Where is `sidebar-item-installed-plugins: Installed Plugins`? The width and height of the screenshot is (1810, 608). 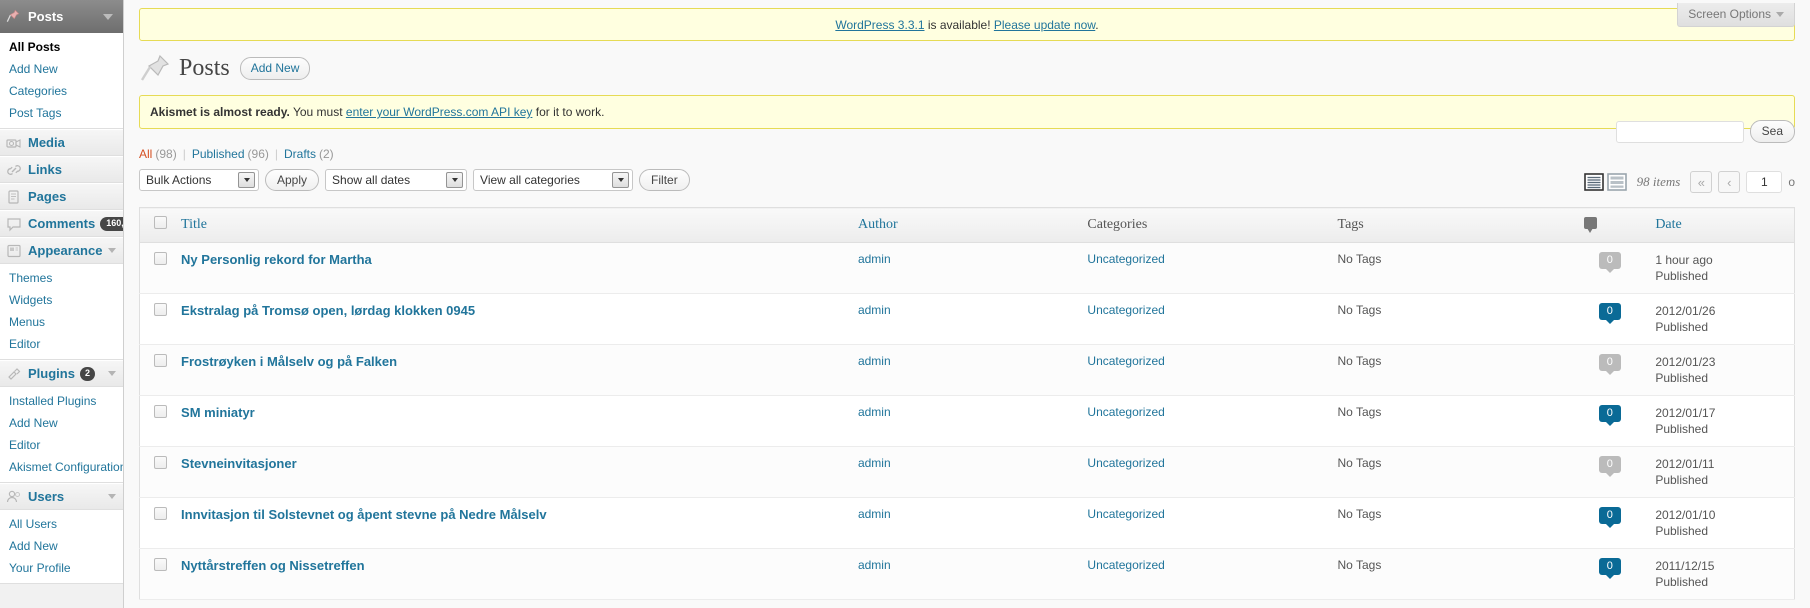 sidebar-item-installed-plugins: Installed Plugins is located at coordinates (61, 401).